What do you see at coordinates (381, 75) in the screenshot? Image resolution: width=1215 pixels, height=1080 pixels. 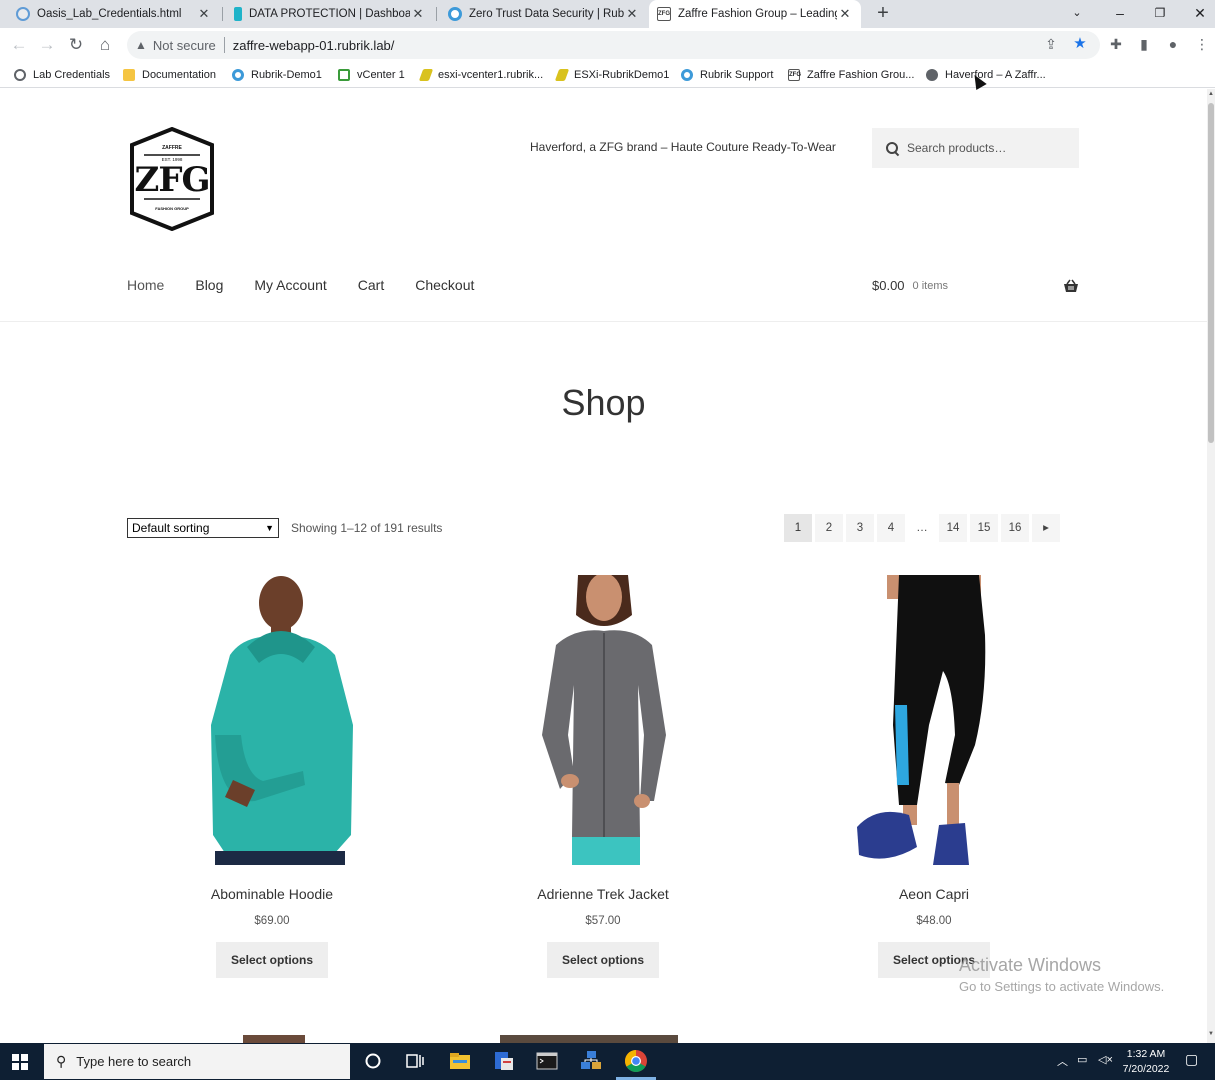 I see `bookmark-label: vCenter 1` at bounding box center [381, 75].